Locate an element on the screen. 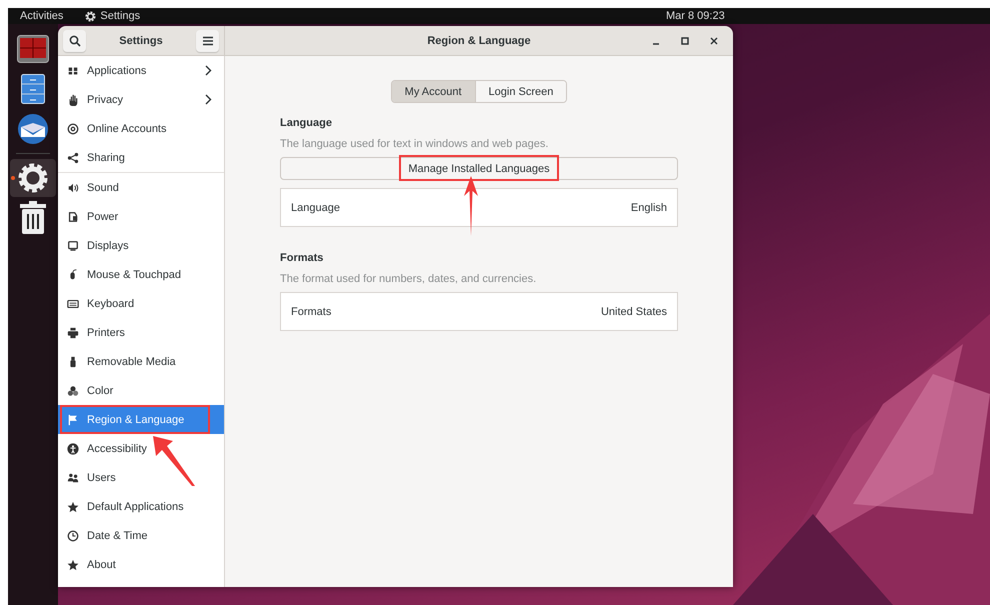  sidebar-item: Printers is located at coordinates (141, 332).